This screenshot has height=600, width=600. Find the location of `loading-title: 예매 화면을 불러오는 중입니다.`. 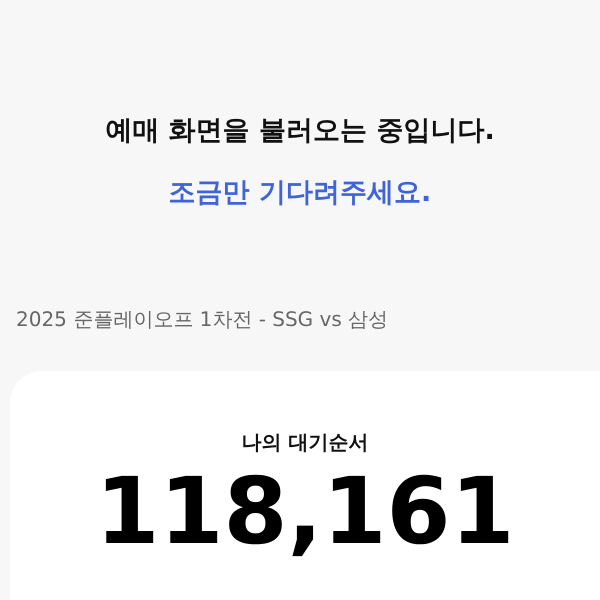

loading-title: 예매 화면을 불러오는 중입니다. is located at coordinates (300, 131).